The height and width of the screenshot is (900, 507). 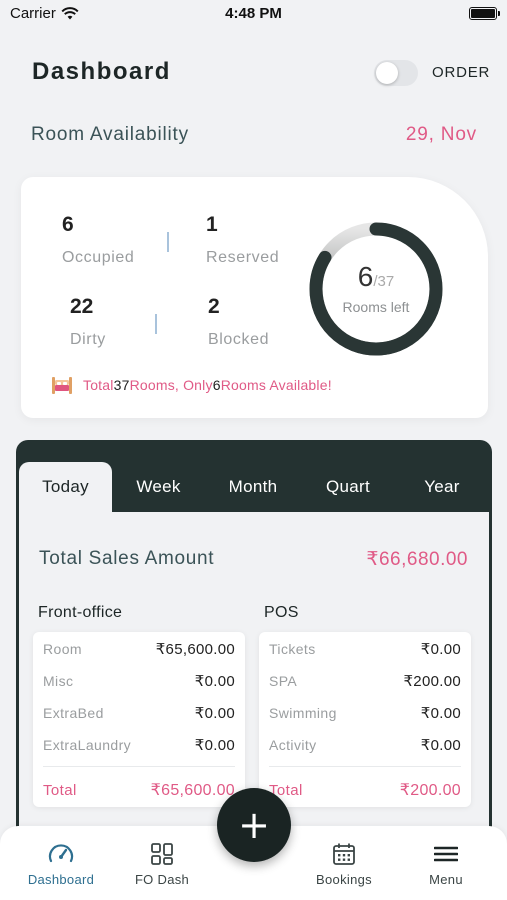 I want to click on breakdown-row: ExtraBed ₹0.00, so click(x=139, y=713).